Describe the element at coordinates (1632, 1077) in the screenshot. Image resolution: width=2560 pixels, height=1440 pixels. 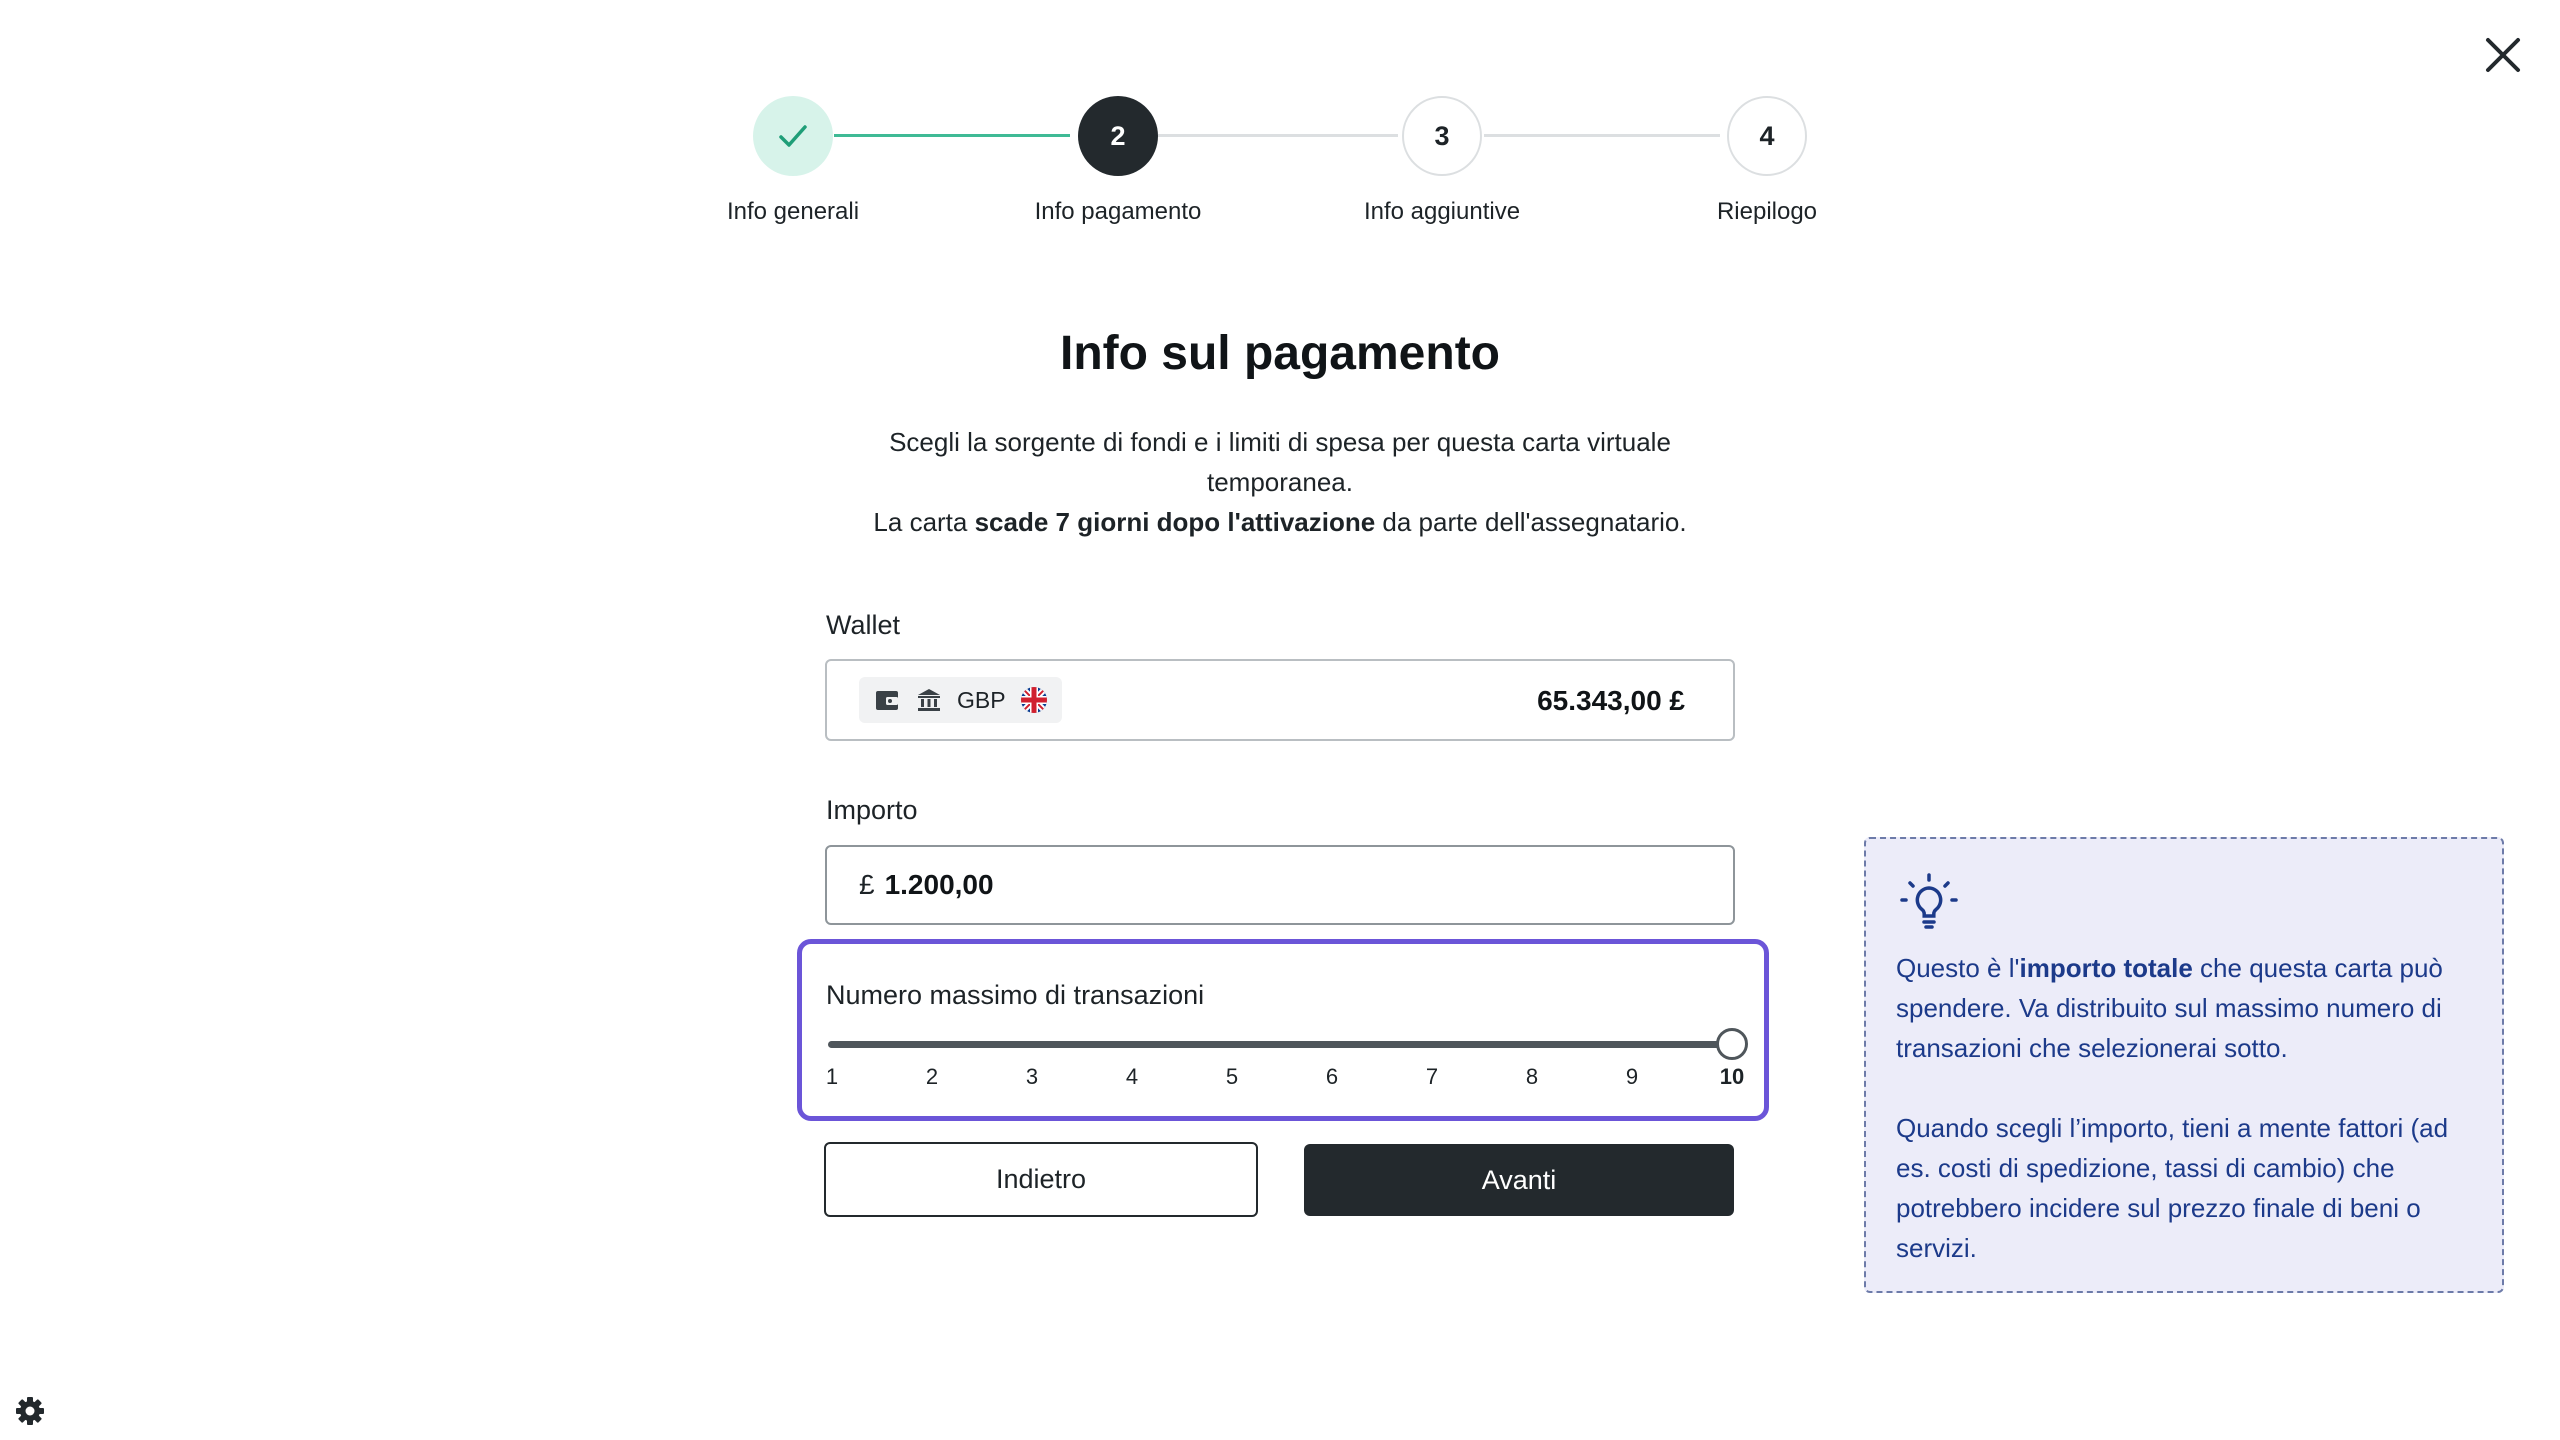
I see `slider-tick-9: 9` at that location.